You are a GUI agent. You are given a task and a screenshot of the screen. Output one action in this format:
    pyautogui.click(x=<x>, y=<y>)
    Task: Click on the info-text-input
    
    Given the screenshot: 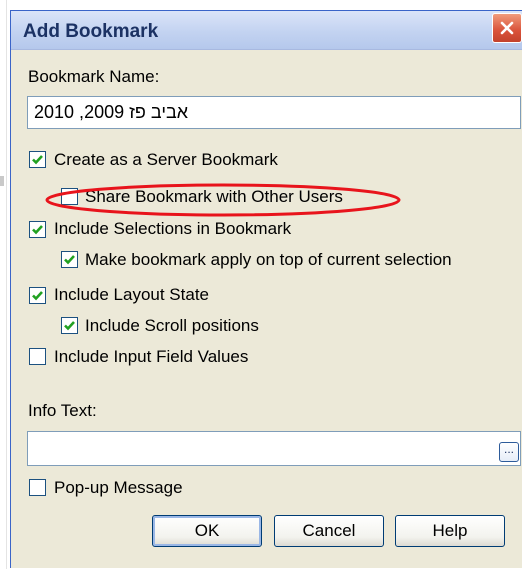 What is the action you would take?
    pyautogui.click(x=274, y=448)
    